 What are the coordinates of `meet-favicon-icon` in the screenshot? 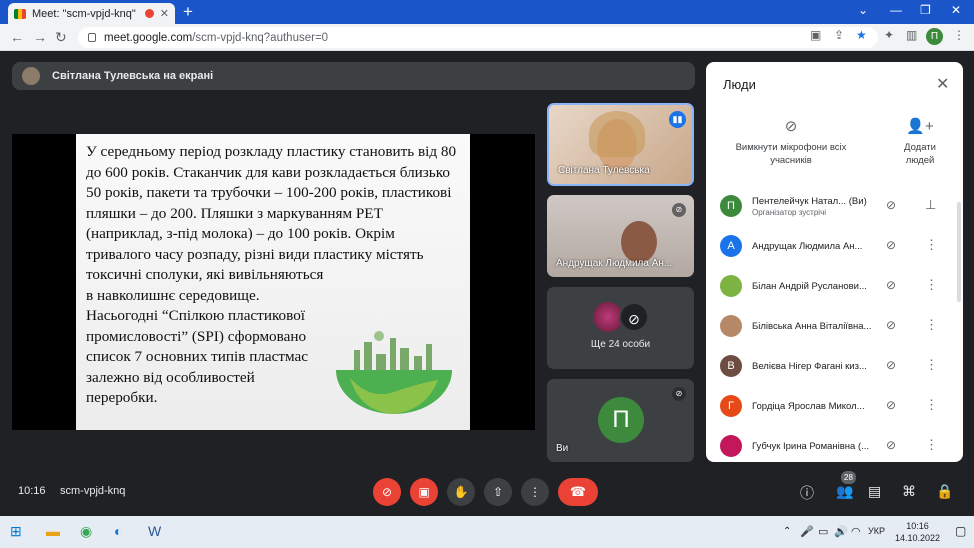 It's located at (20, 13).